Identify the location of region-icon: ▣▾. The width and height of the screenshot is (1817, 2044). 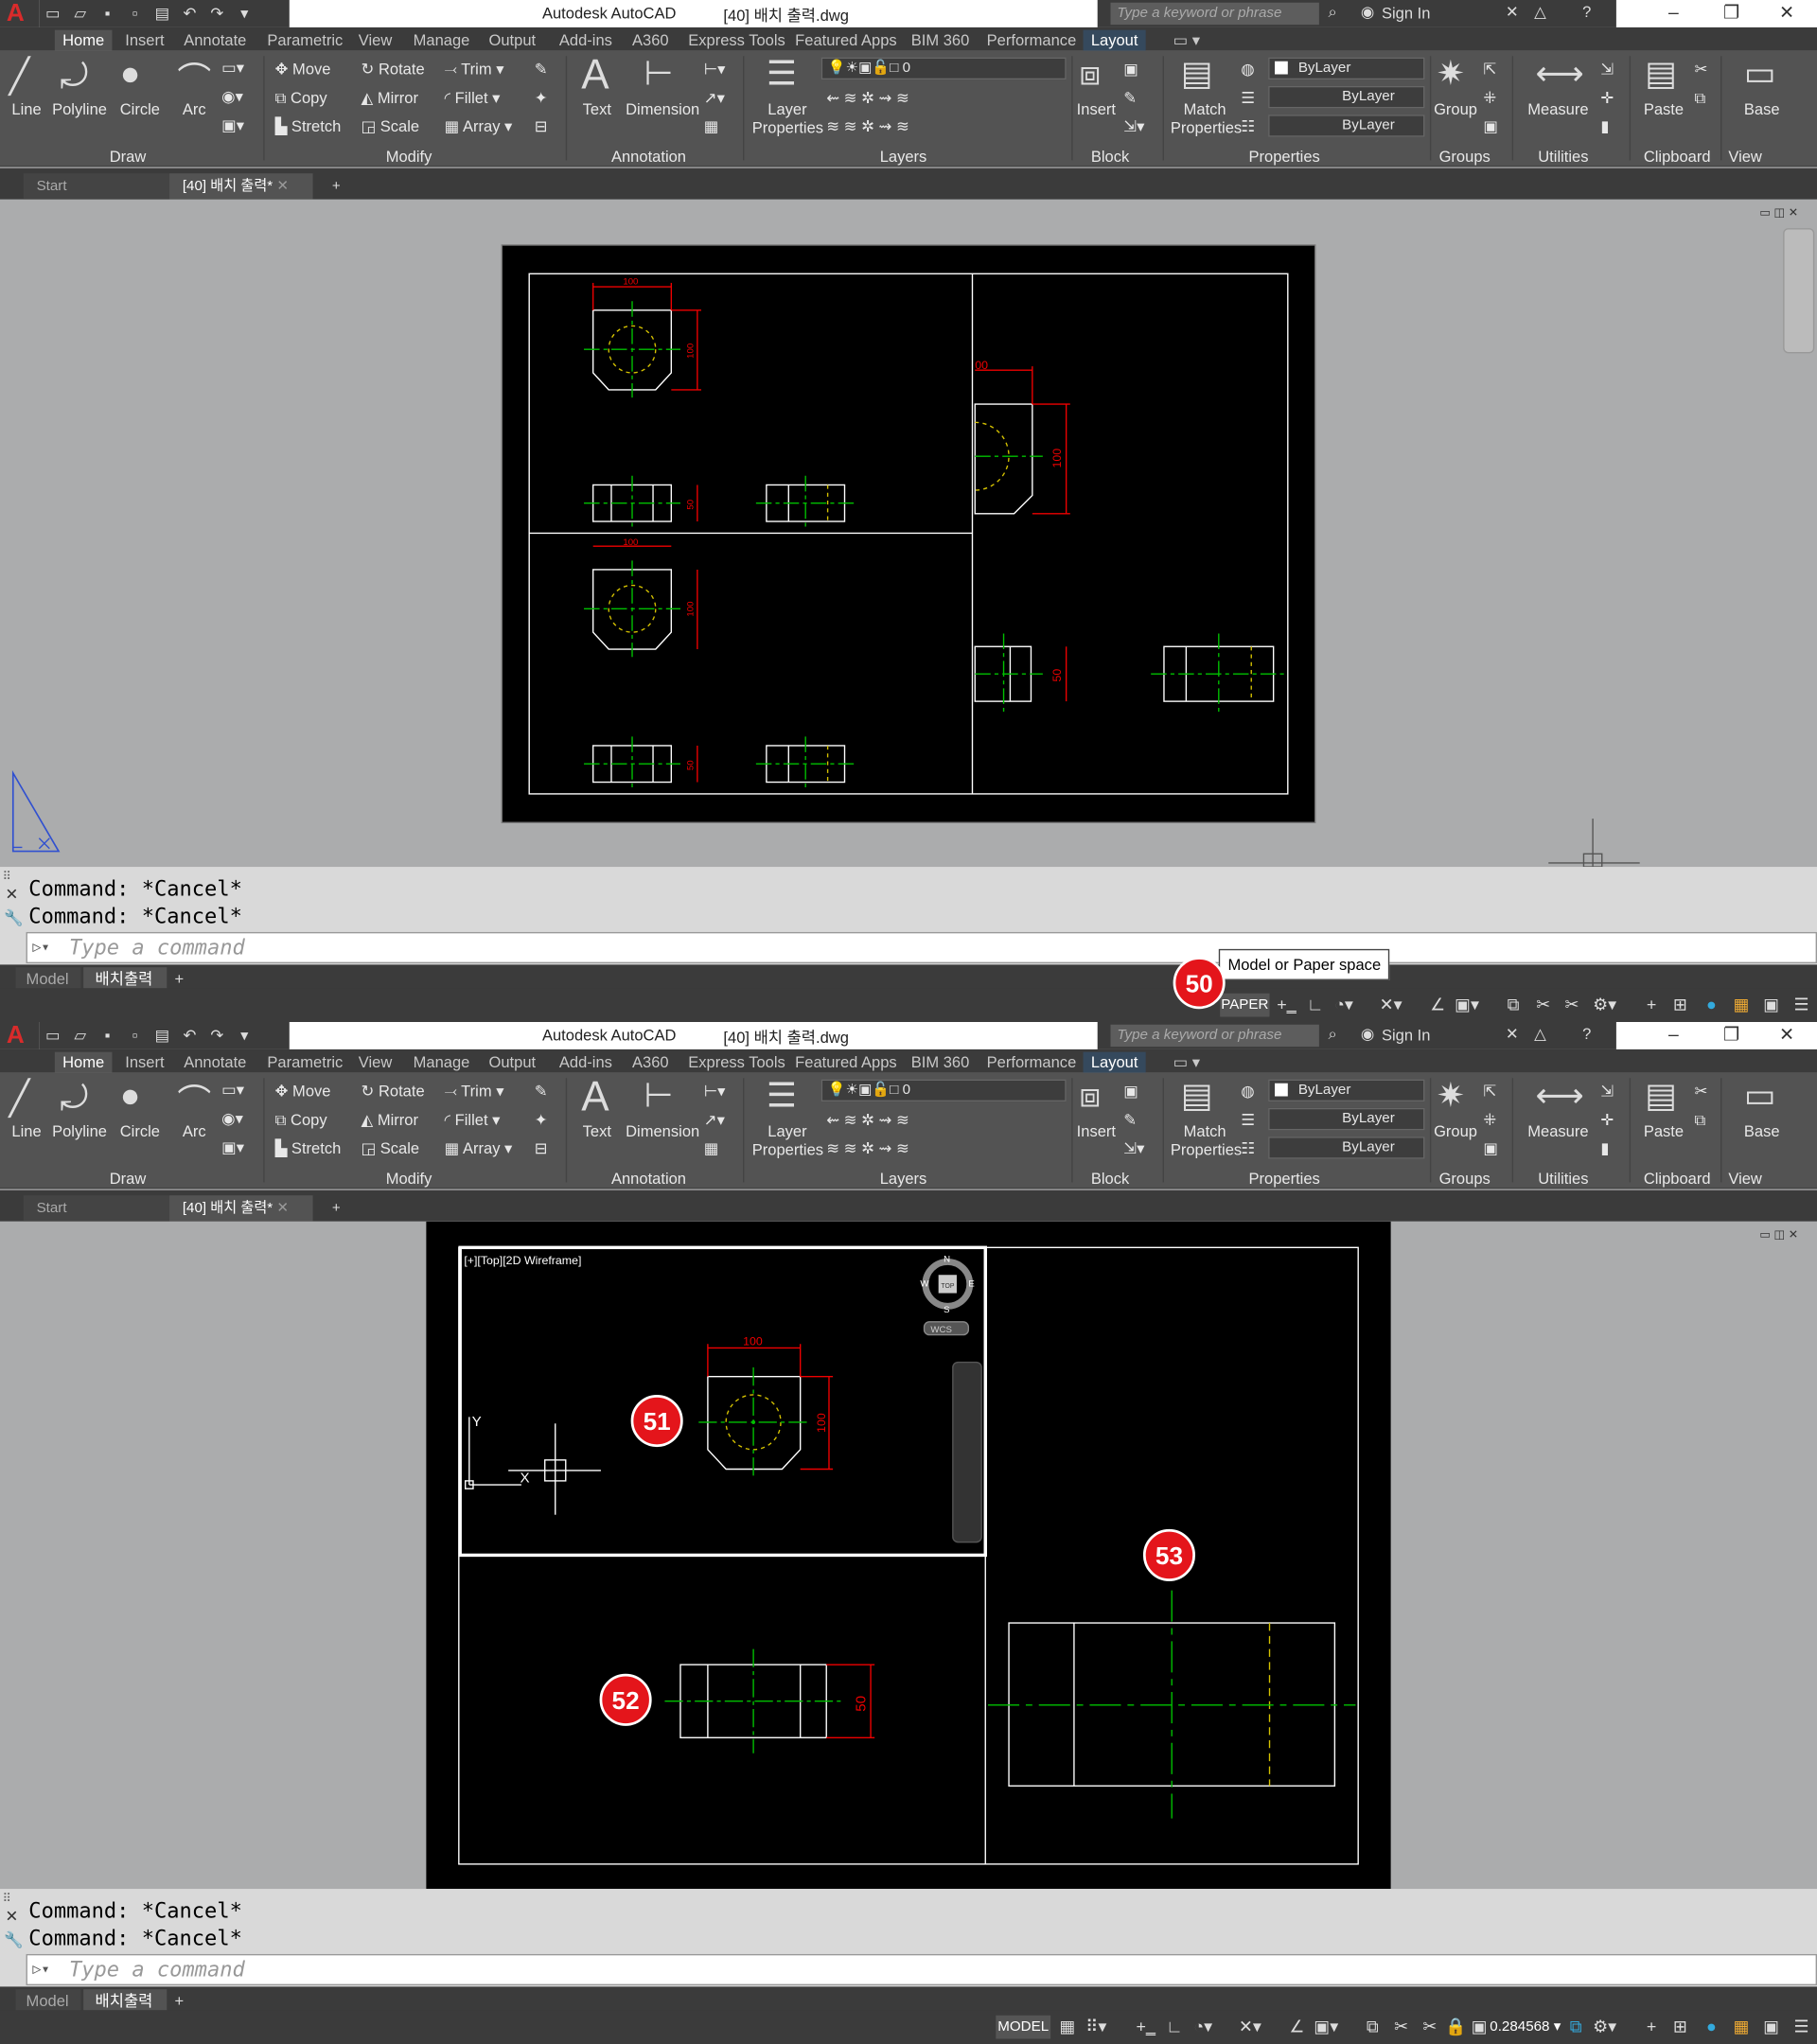
(233, 1147).